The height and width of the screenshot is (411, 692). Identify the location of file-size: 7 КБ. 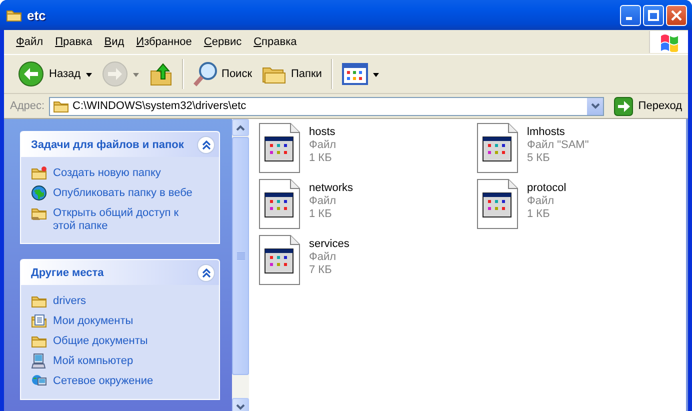
(321, 270).